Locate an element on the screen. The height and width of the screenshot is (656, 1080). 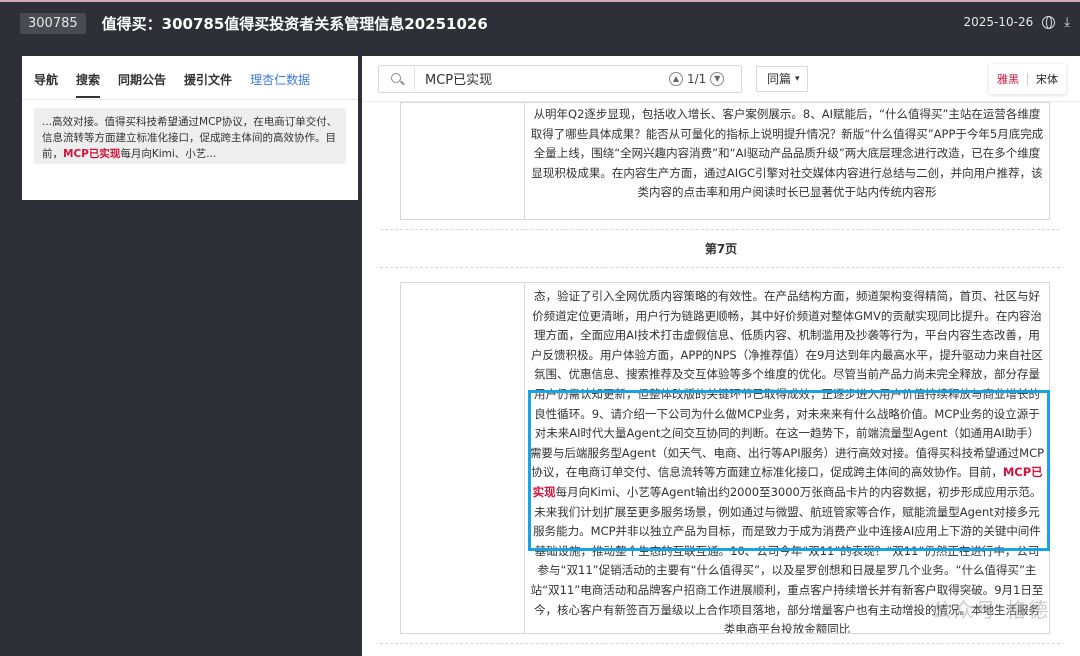
next-match-icon: ▼ is located at coordinates (717, 78).